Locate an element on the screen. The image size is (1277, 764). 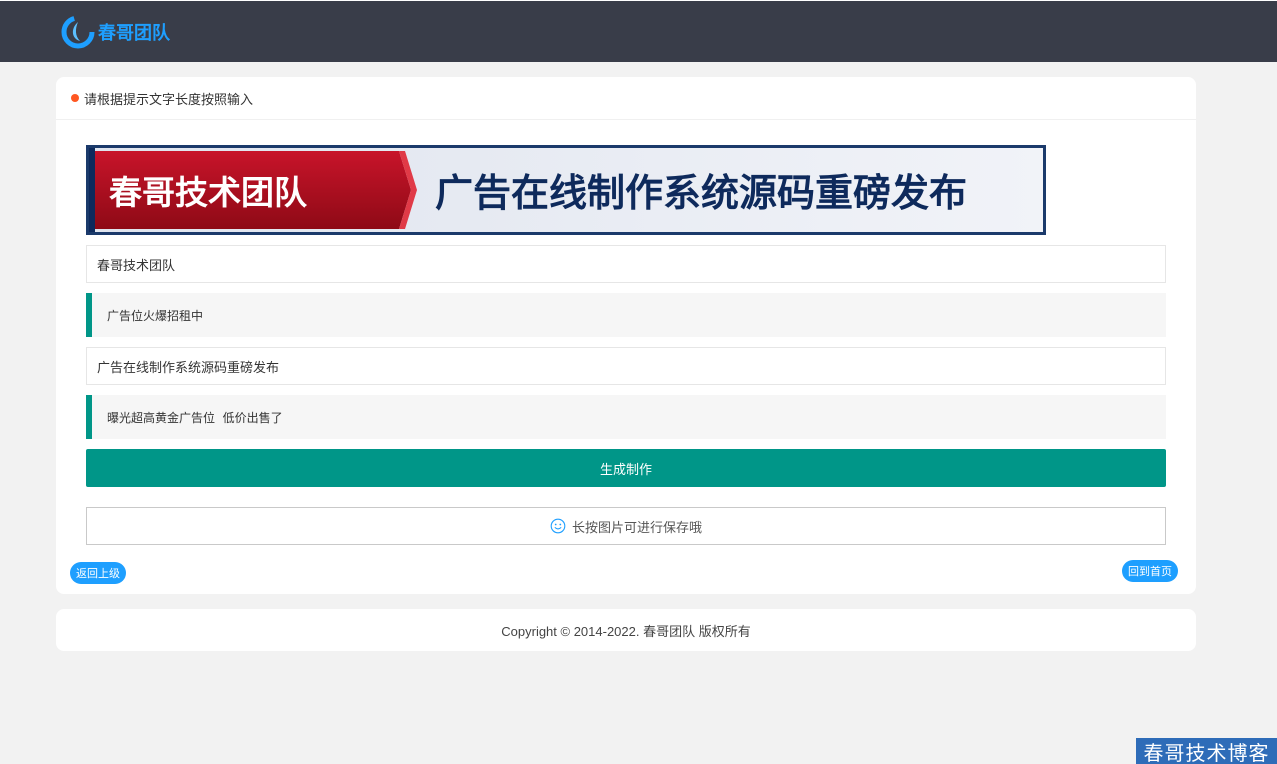
ad-banner-image: 春哥技术团队 广告在线制作系统源码重磅发布 is located at coordinates (566, 190).